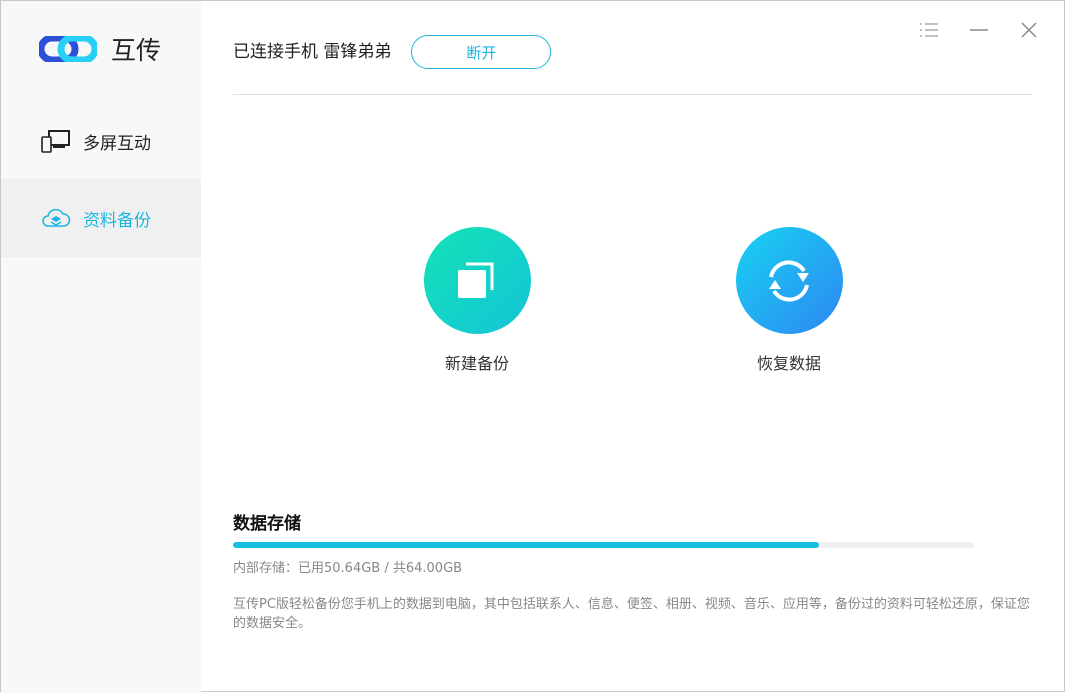 Image resolution: width=1065 pixels, height=693 pixels. Describe the element at coordinates (55, 141) in the screenshot. I see `devices-icon` at that location.